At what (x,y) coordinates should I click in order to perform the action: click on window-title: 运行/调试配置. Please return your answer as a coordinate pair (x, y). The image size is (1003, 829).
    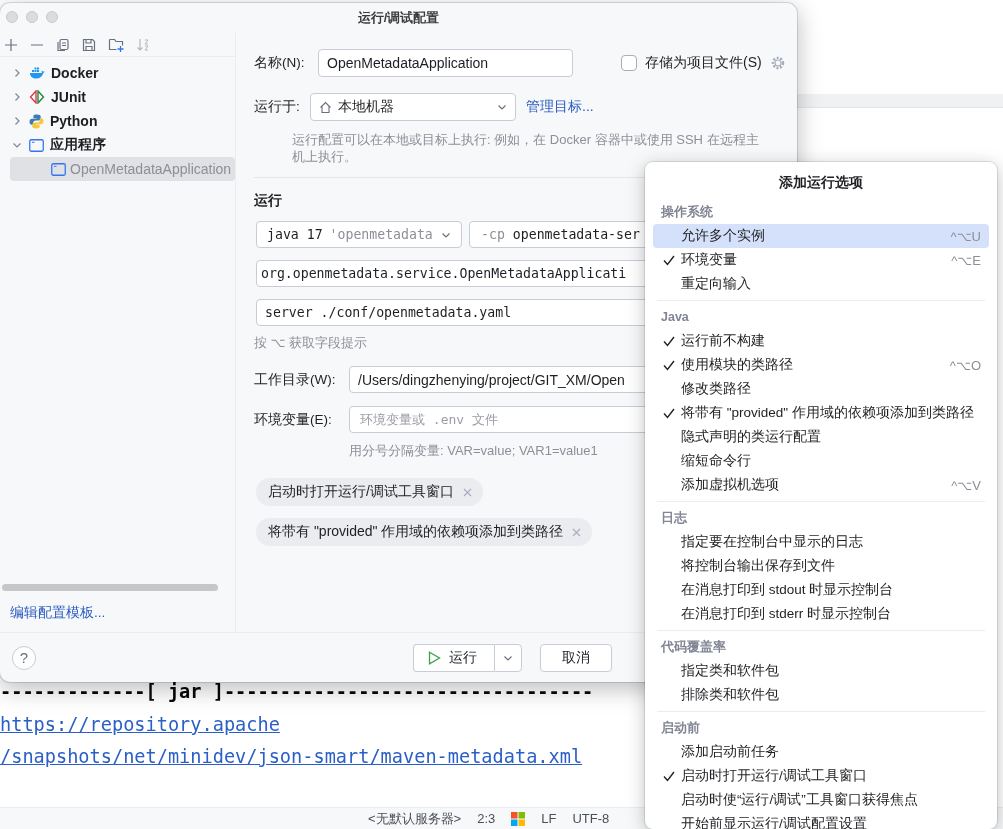
    Looking at the image, I should click on (398, 18).